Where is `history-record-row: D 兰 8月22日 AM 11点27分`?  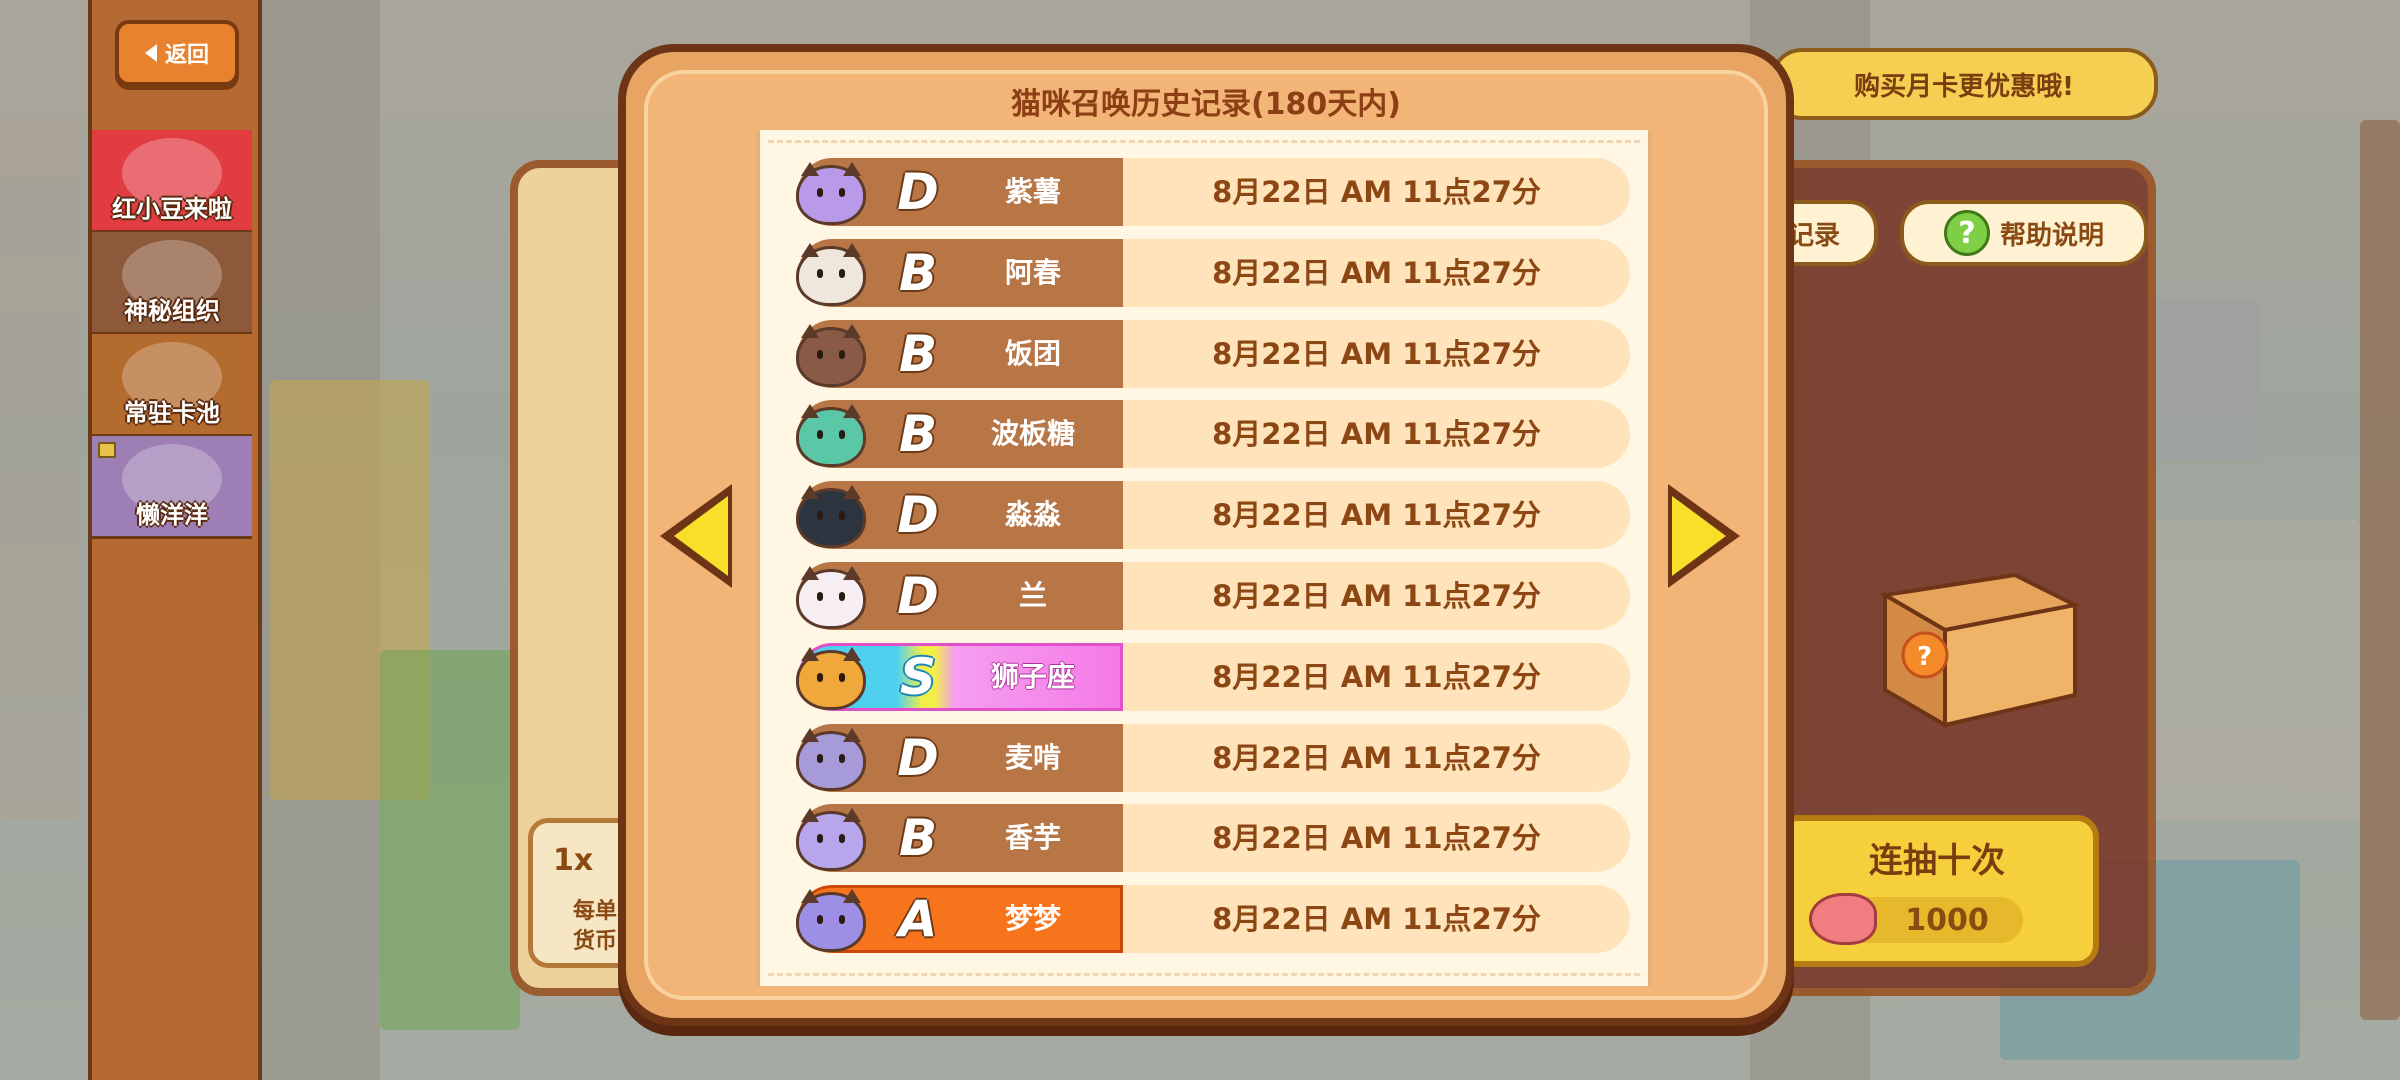 history-record-row: D 兰 8月22日 AM 11点27分 is located at coordinates (1214, 596).